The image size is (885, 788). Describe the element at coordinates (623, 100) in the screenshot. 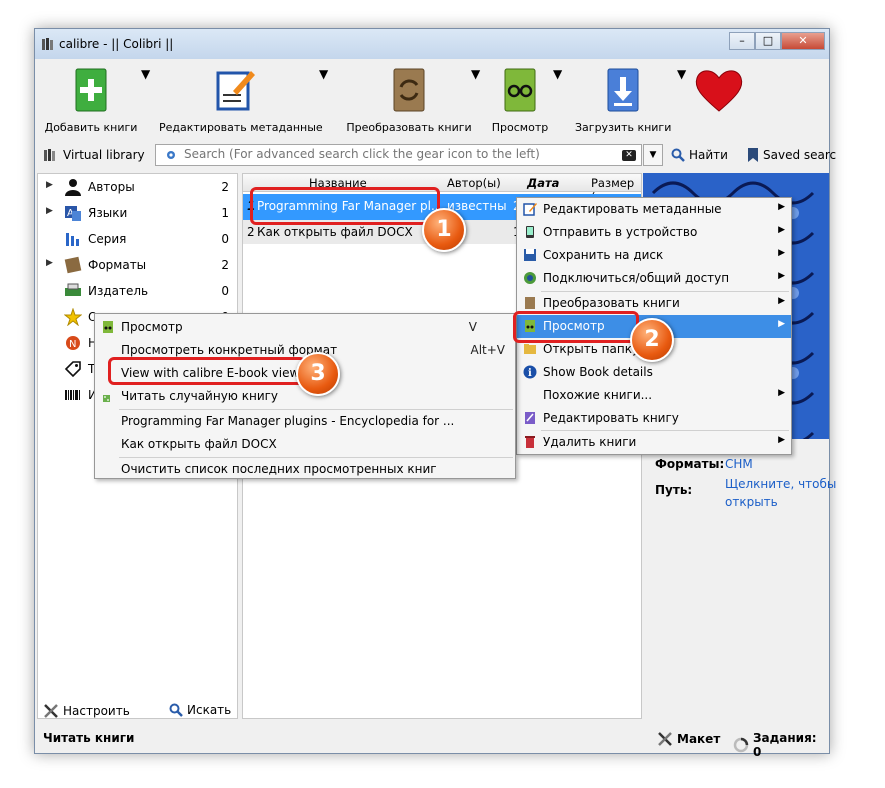

I see `download-books-button: Загрузить книги` at that location.